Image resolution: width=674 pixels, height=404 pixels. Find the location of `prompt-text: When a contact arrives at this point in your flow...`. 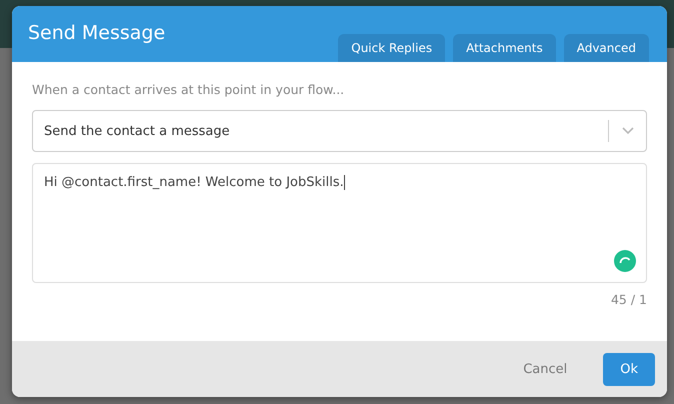

prompt-text: When a contact arrives at this point in your flow... is located at coordinates (189, 89).